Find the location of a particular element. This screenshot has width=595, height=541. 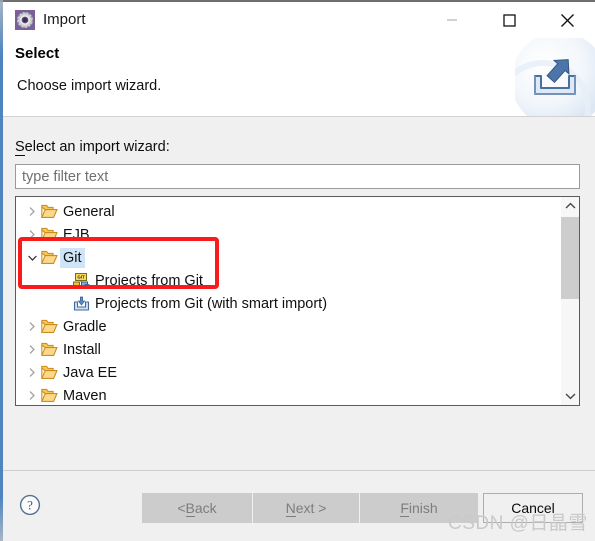

tree-item-label: Java EE is located at coordinates (90, 372).